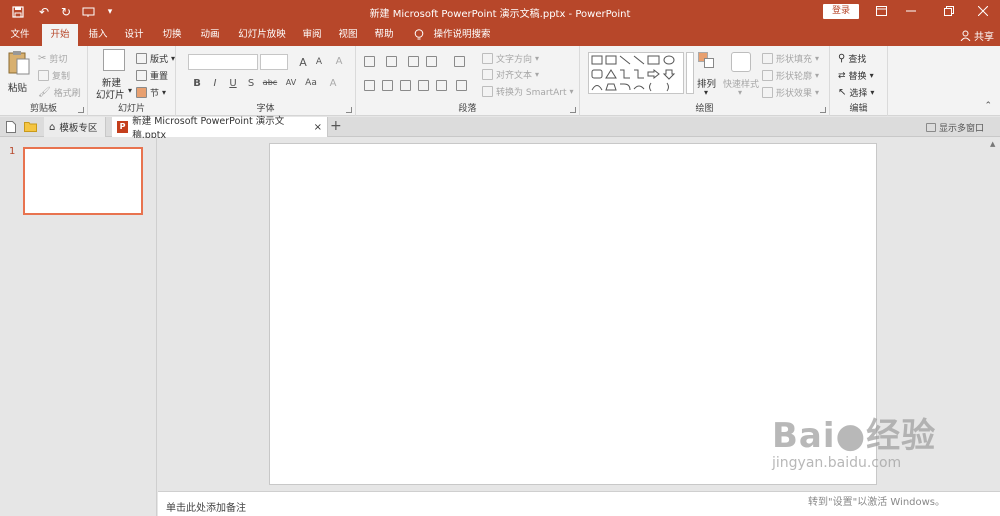 The width and height of the screenshot is (1000, 516). I want to click on arrange-button: 排列 ▾, so click(708, 74).